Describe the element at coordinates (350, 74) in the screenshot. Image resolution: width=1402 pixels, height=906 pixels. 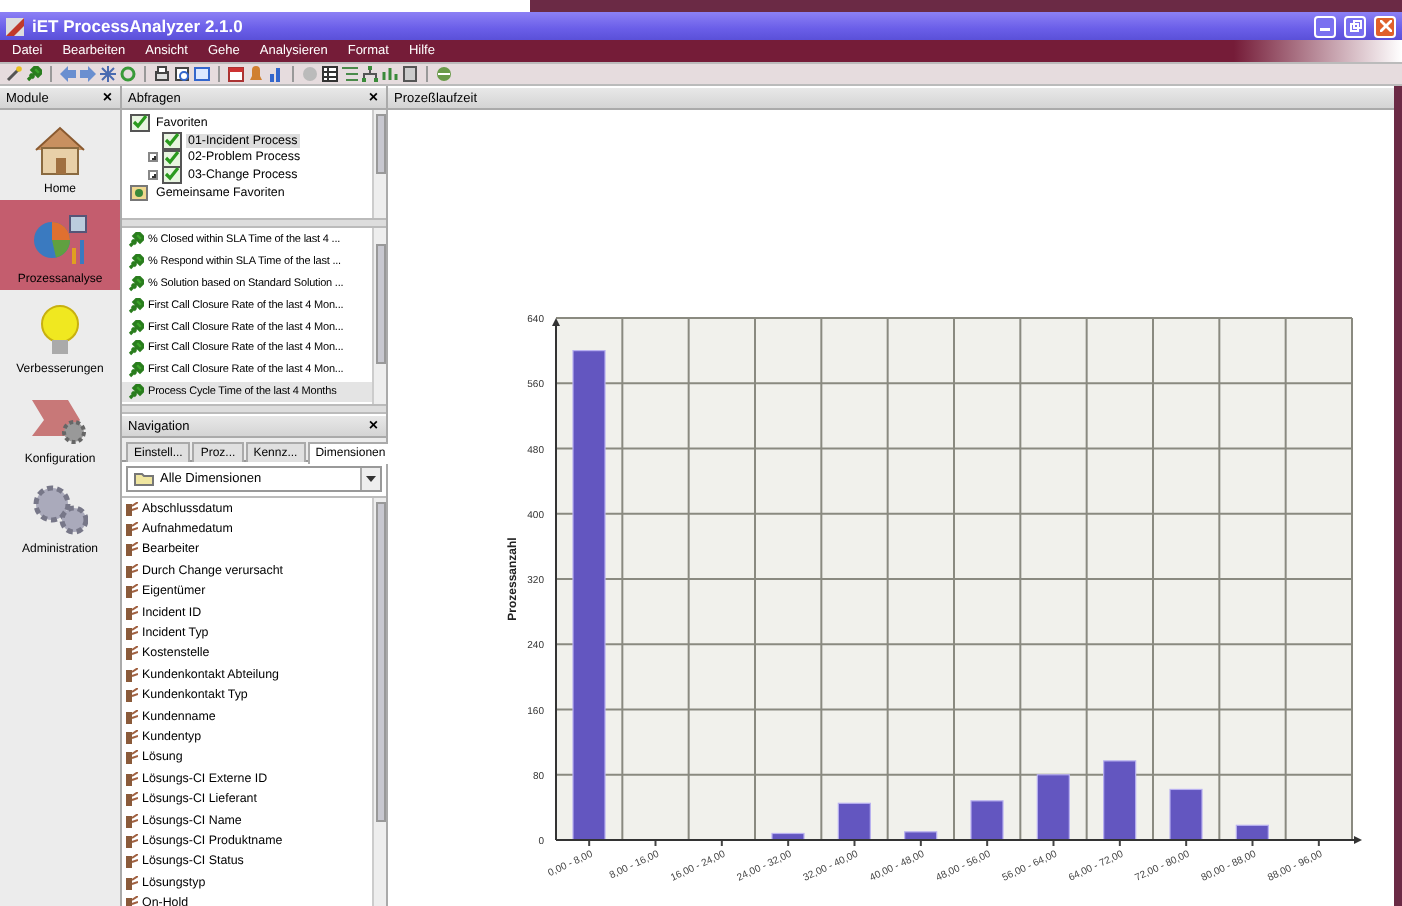
I see `list-icon` at that location.